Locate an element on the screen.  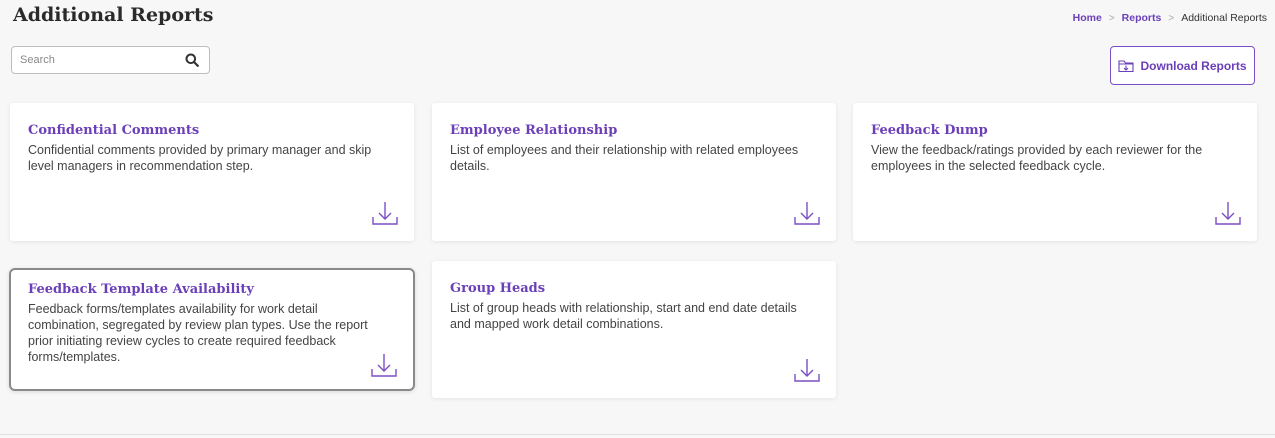
breadcrumb-current: Additional Reports is located at coordinates (1224, 18).